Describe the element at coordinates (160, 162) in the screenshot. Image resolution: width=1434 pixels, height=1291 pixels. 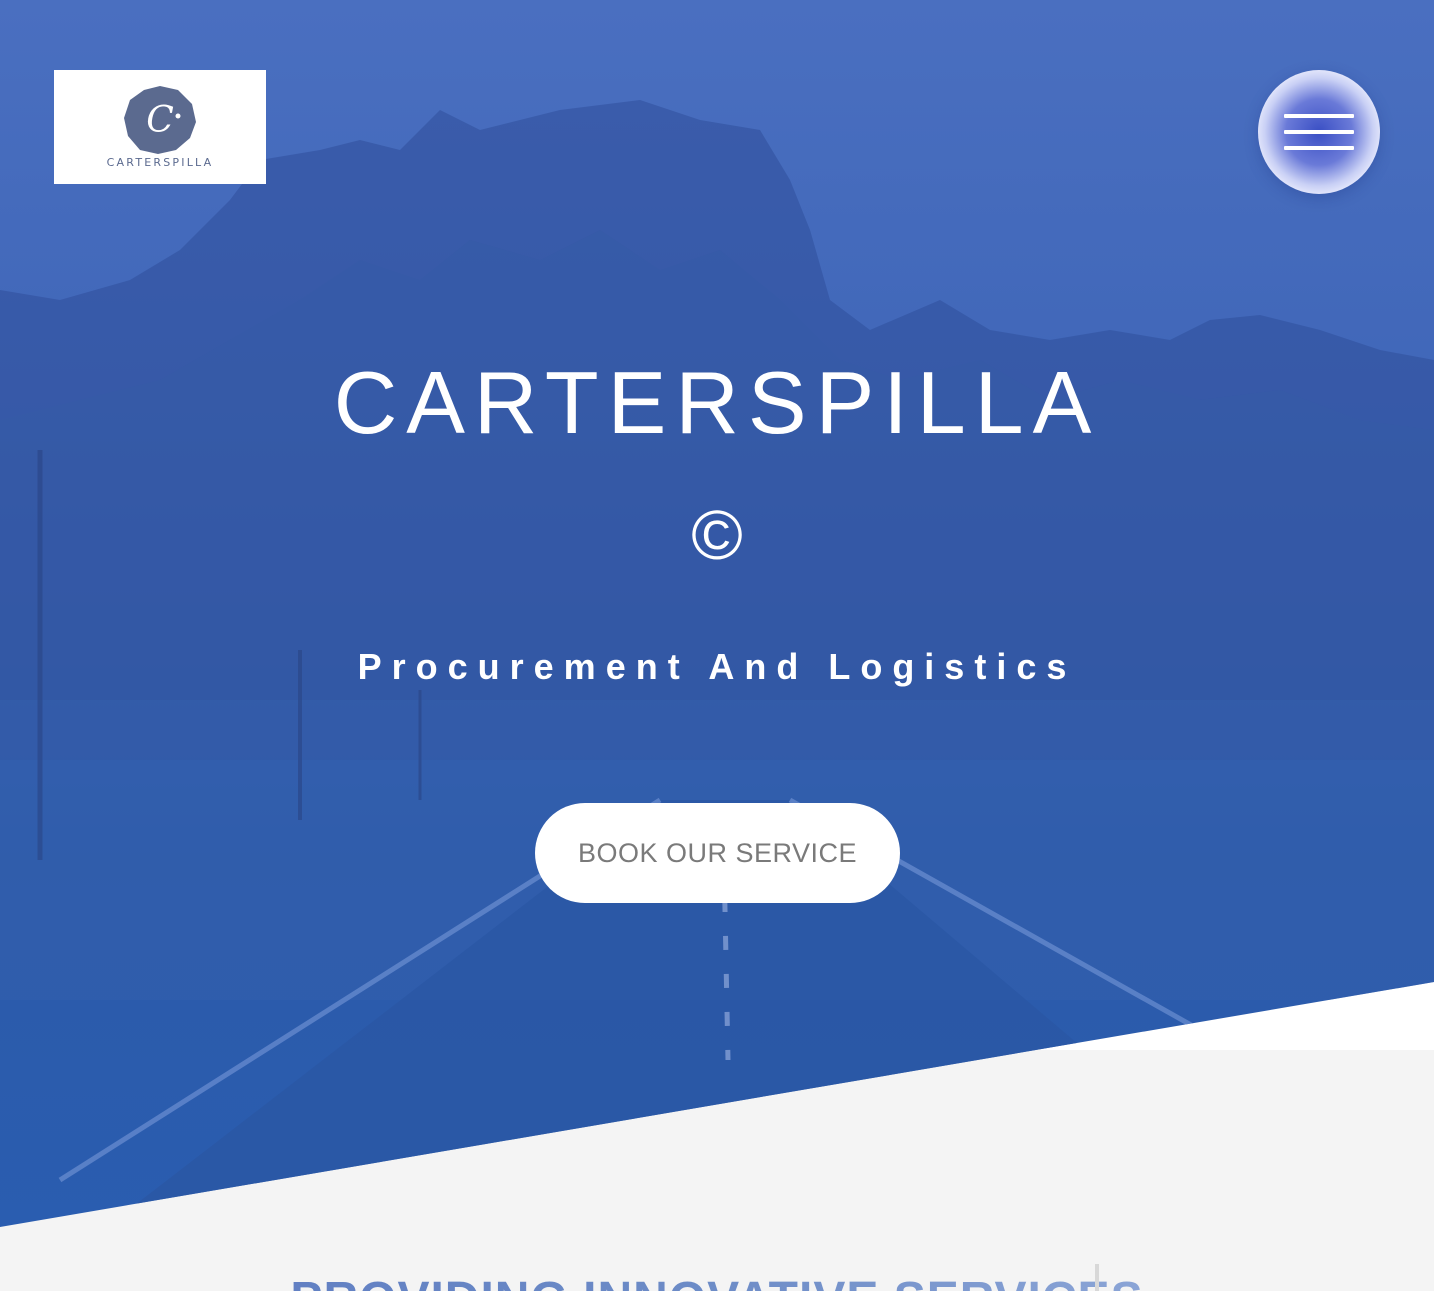
I see `logo-brand-text: CARTERSPILLA` at that location.